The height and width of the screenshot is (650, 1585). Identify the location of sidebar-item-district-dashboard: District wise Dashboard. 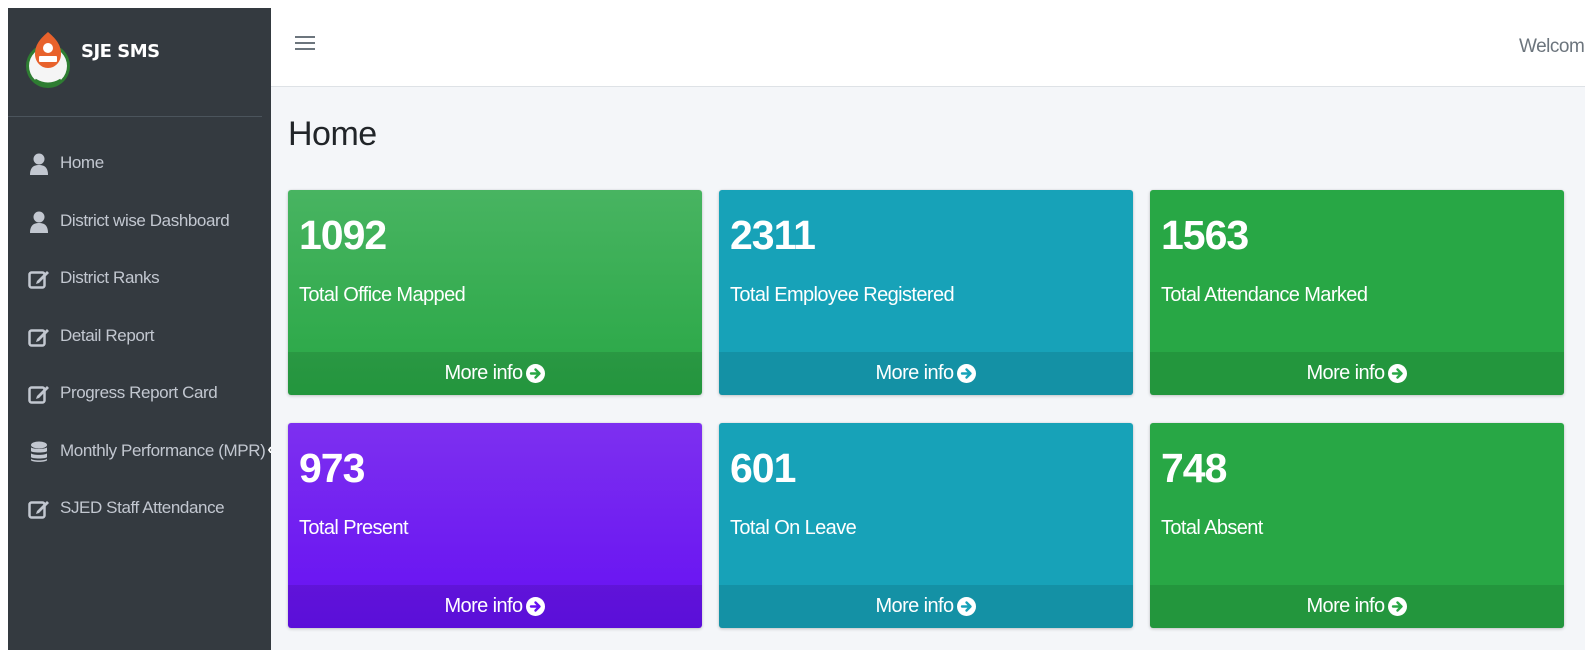
(139, 225).